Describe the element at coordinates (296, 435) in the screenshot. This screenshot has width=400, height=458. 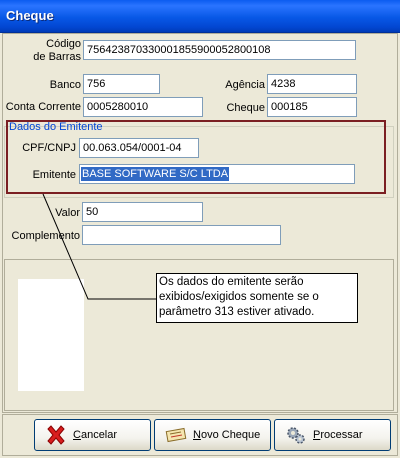
I see `gears-icon` at that location.